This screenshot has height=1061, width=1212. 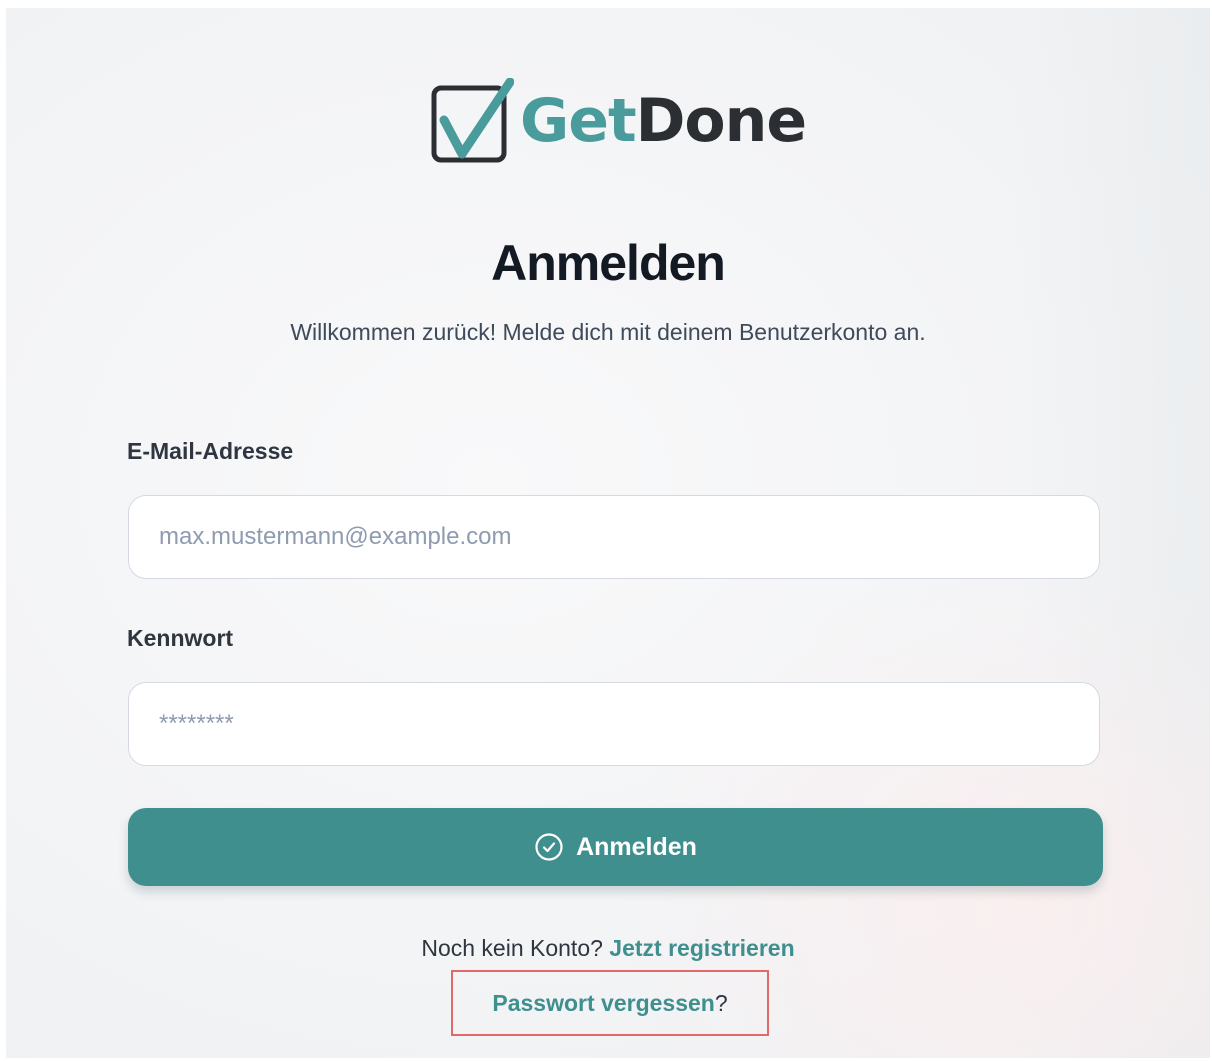 What do you see at coordinates (721, 121) in the screenshot?
I see `brand-name-part2: Done` at bounding box center [721, 121].